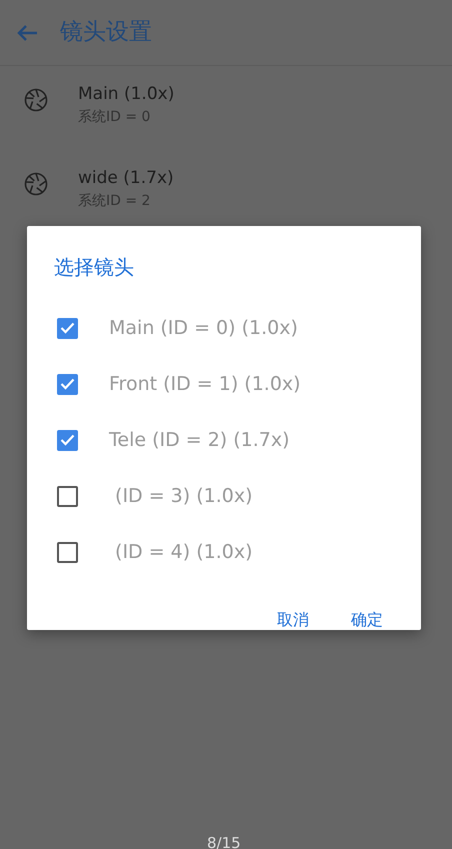 This screenshot has width=452, height=849. What do you see at coordinates (293, 620) in the screenshot?
I see `cancel-button: 取消` at bounding box center [293, 620].